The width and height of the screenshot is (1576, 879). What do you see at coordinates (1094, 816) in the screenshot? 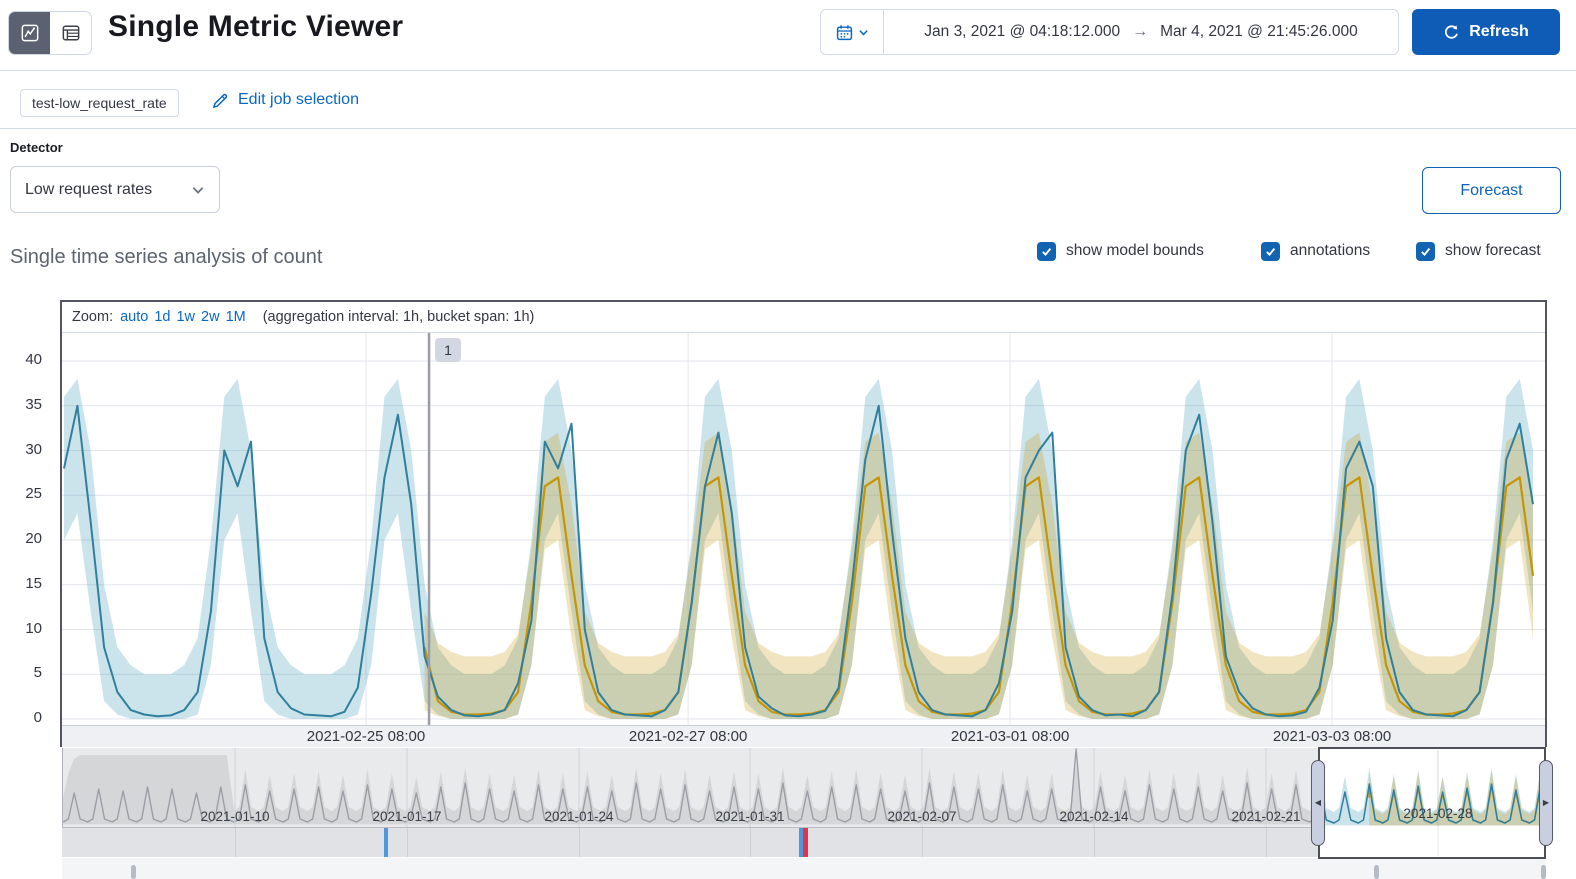
I see `context-x-label: 2021-02-14` at bounding box center [1094, 816].